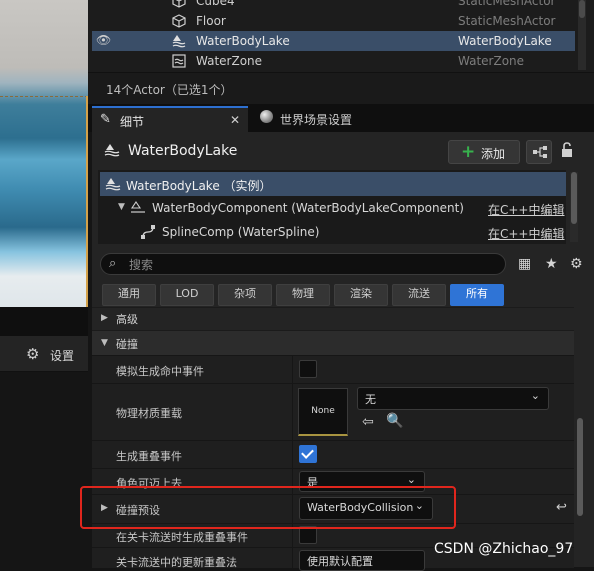 Image resolution: width=594 pixels, height=571 pixels. Describe the element at coordinates (103, 40) in the screenshot. I see `visibility-eye-icon: 👁` at that location.